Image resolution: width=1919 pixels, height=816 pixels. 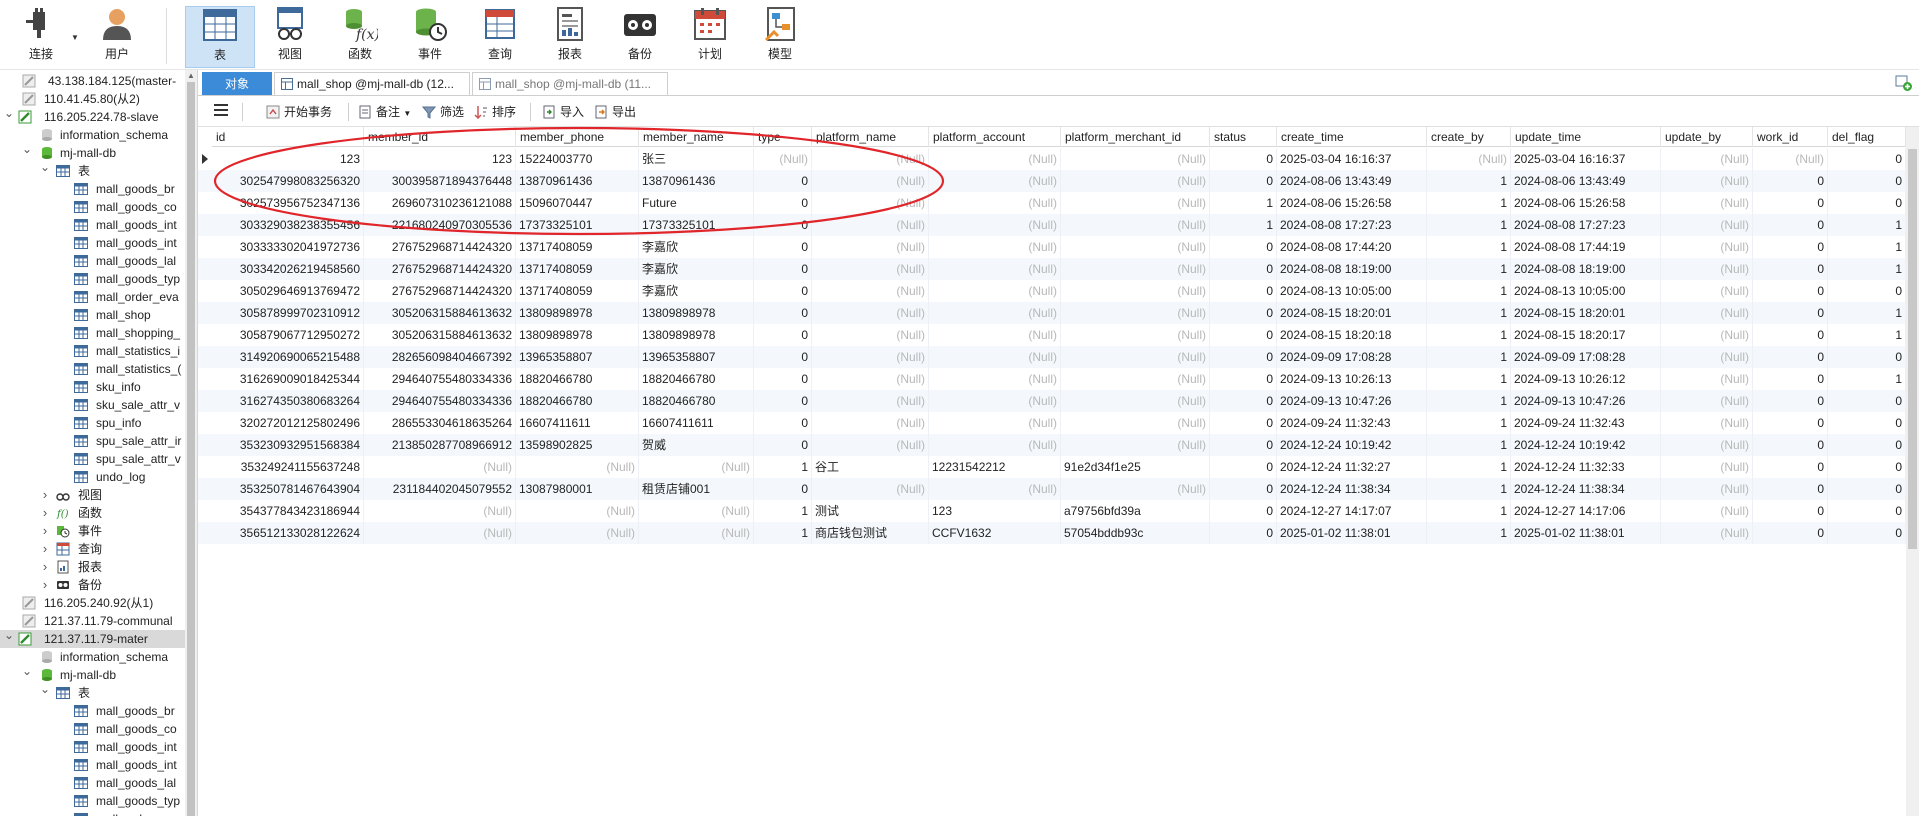 What do you see at coordinates (1586, 159) in the screenshot?
I see `cell-update-time: 2025-03-04 16:16:37` at bounding box center [1586, 159].